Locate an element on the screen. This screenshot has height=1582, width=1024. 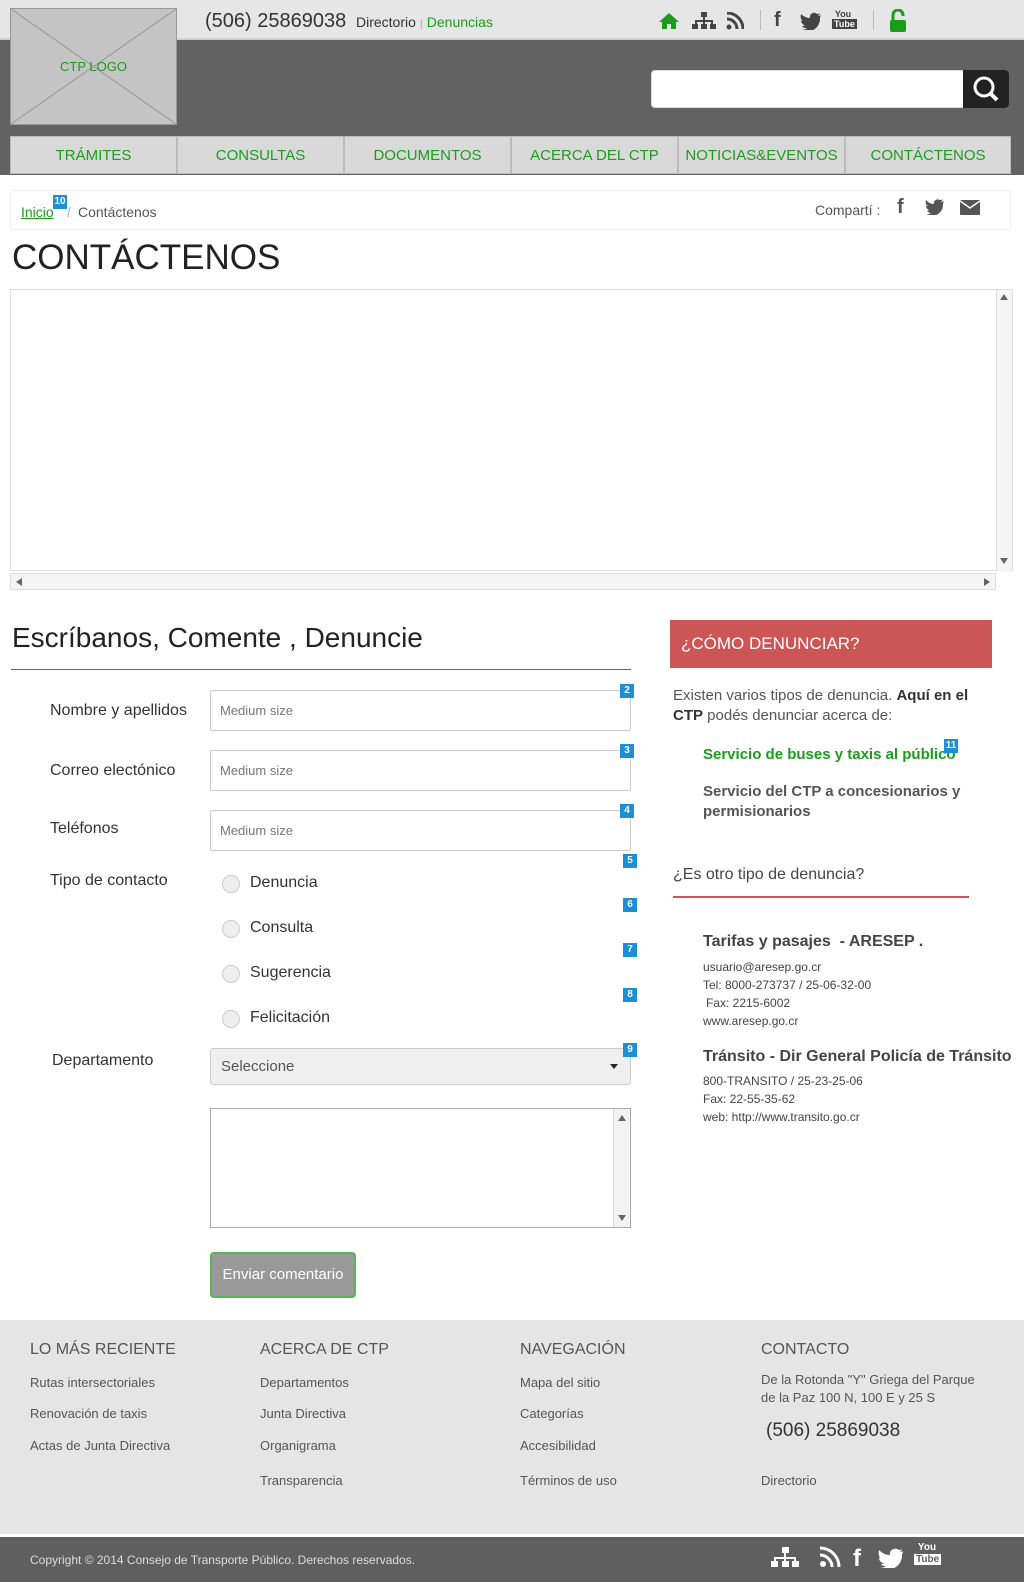
footer-link: Accesibilidad is located at coordinates (558, 1445).